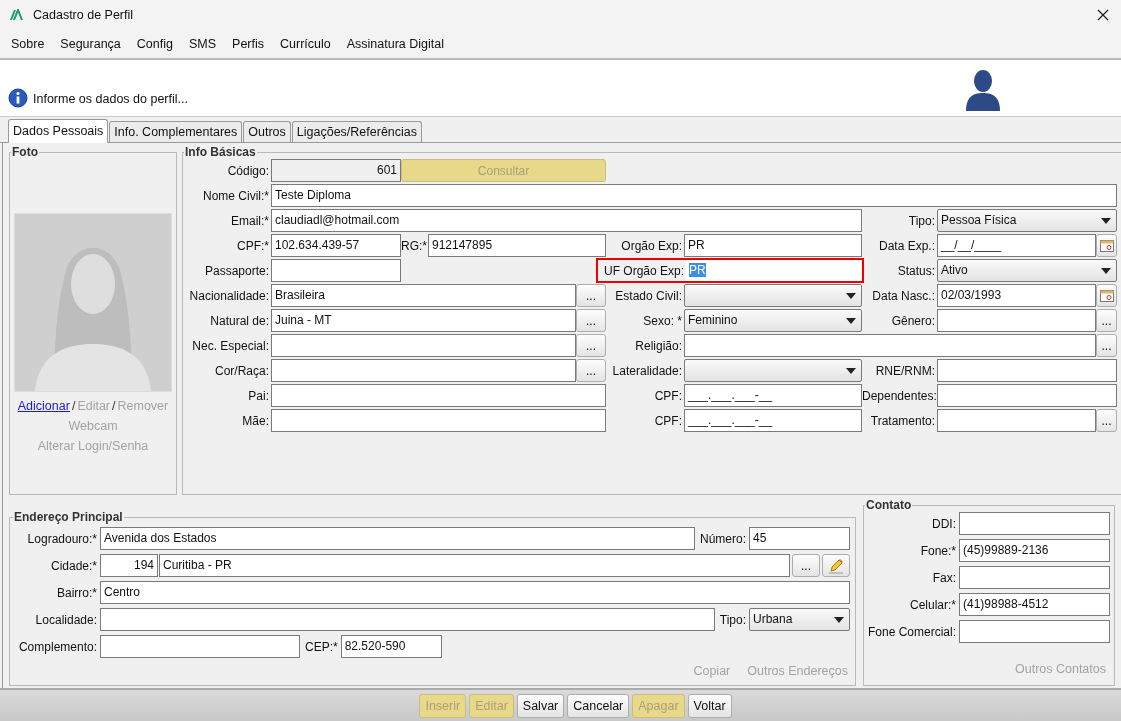 Image resolution: width=1121 pixels, height=721 pixels. Describe the element at coordinates (903, 295) in the screenshot. I see `field-label: Data Nasc.:` at that location.